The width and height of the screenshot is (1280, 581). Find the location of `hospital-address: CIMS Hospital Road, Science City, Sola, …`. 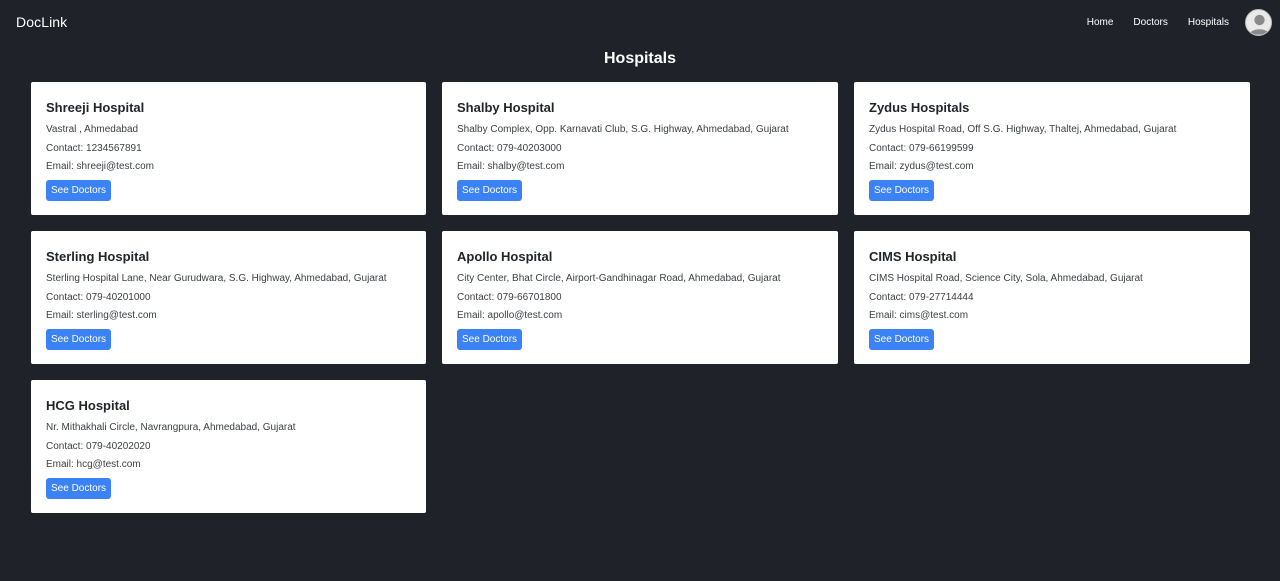

hospital-address: CIMS Hospital Road, Science City, Sola, … is located at coordinates (1006, 278).